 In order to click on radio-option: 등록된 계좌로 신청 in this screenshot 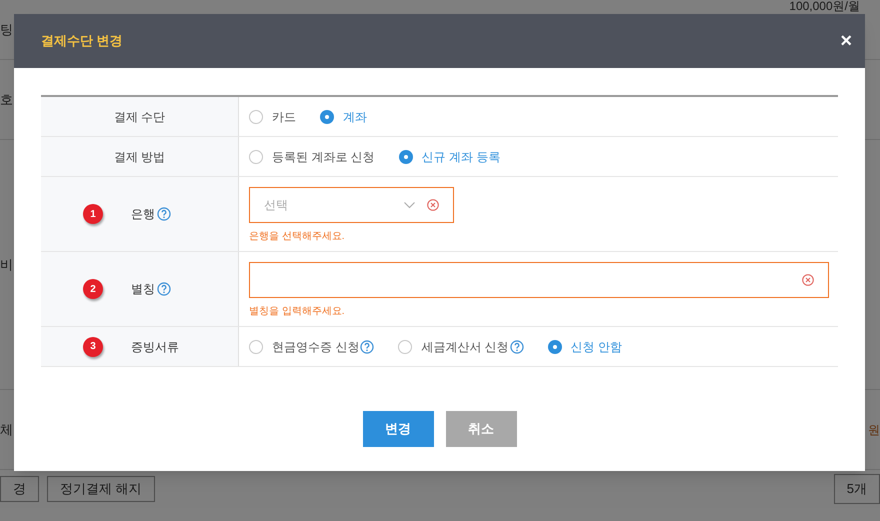, I will do `click(312, 157)`.